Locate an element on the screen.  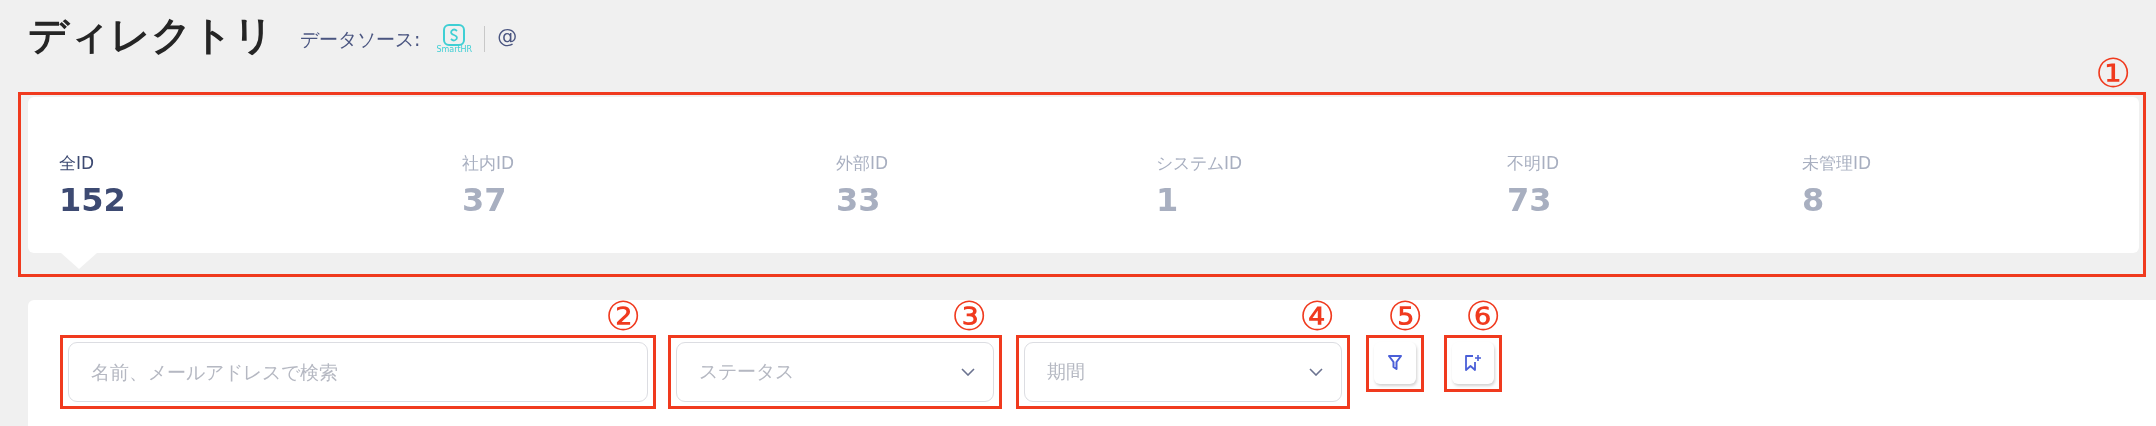
source-account: @ is located at coordinates (507, 35).